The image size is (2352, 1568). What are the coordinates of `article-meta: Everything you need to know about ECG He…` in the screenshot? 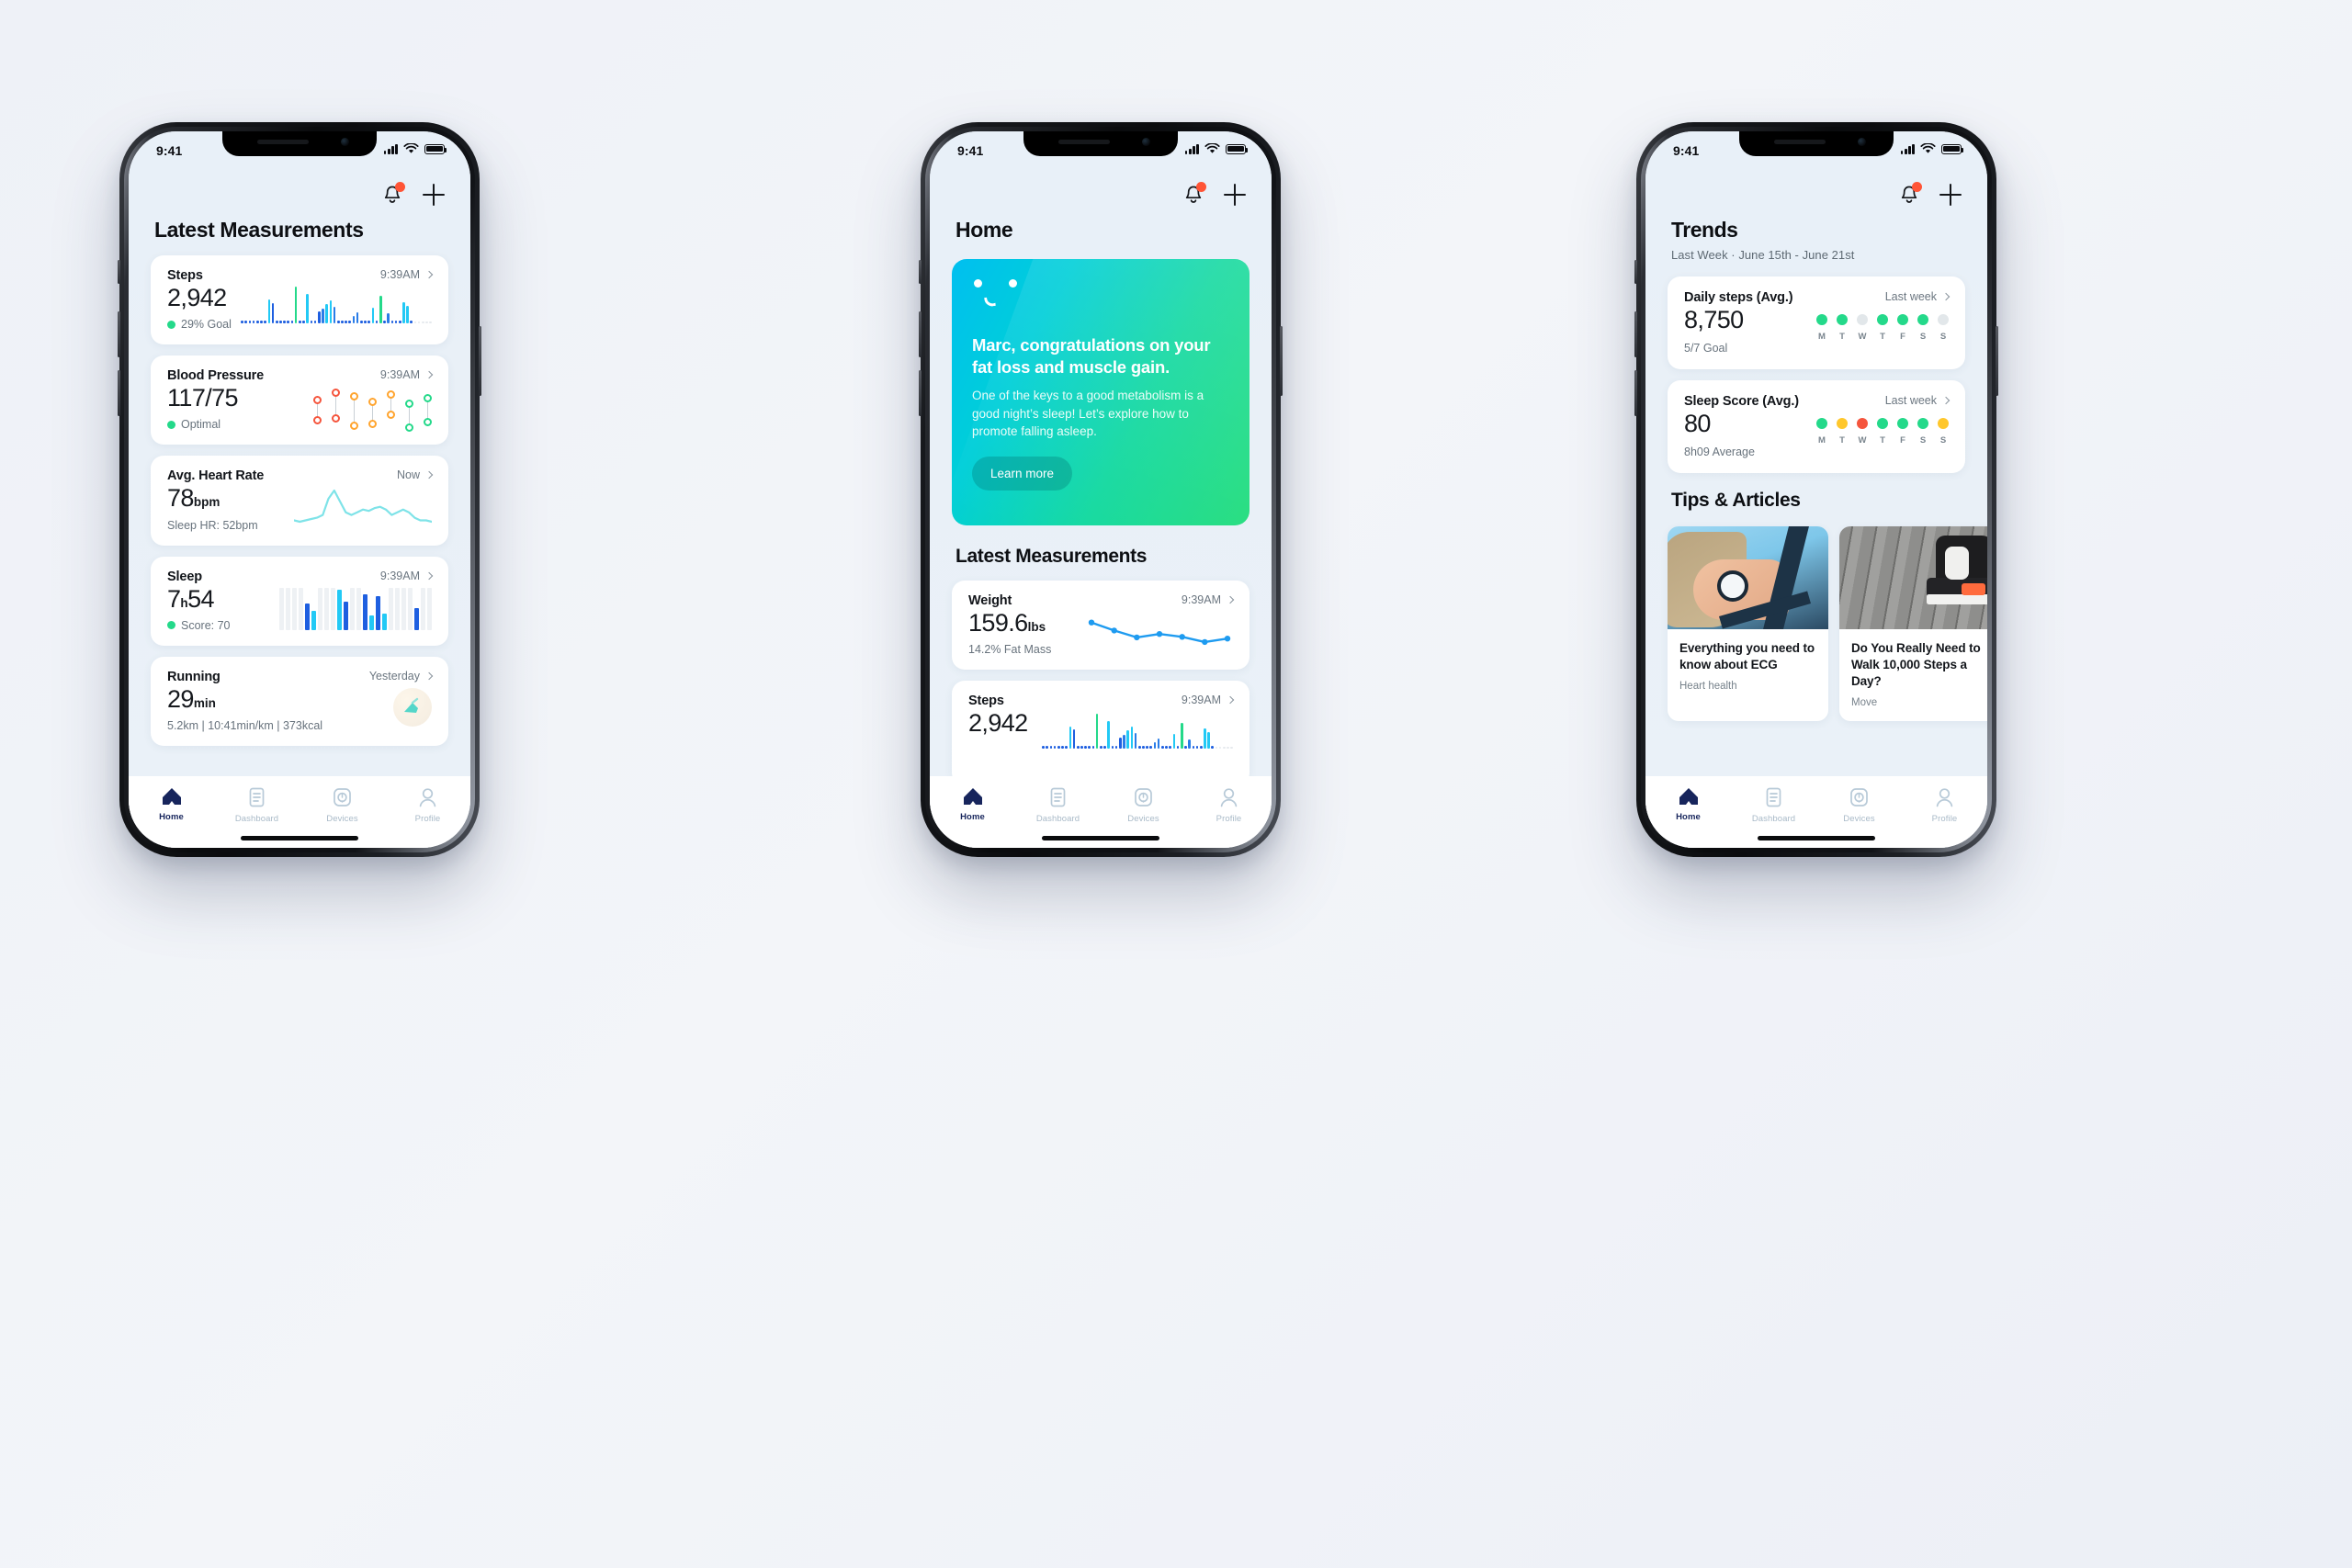 It's located at (1748, 667).